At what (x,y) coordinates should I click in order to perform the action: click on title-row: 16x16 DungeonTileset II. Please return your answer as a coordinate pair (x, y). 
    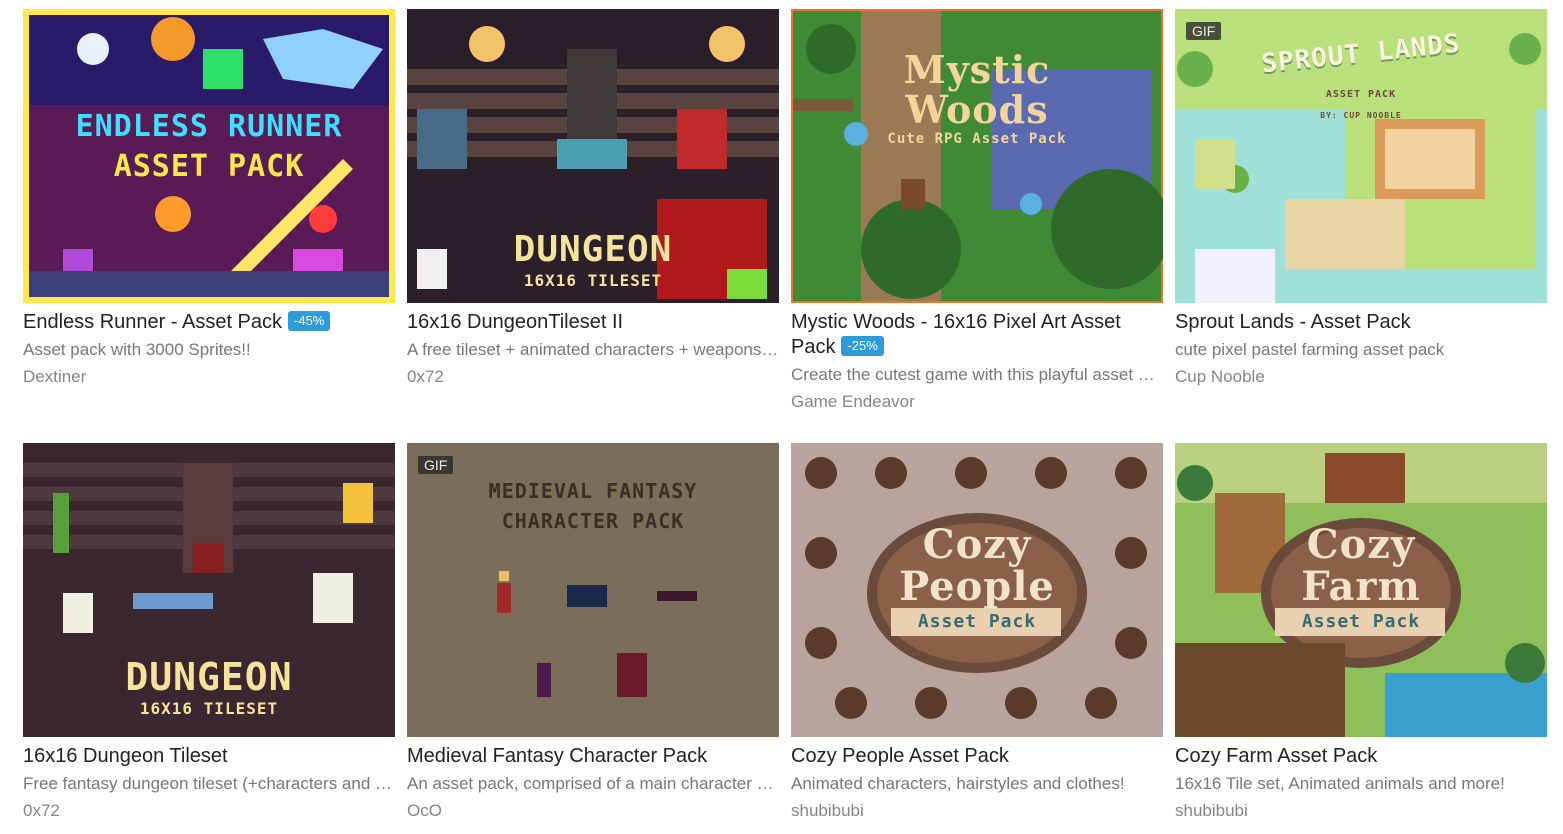
    Looking at the image, I should click on (593, 322).